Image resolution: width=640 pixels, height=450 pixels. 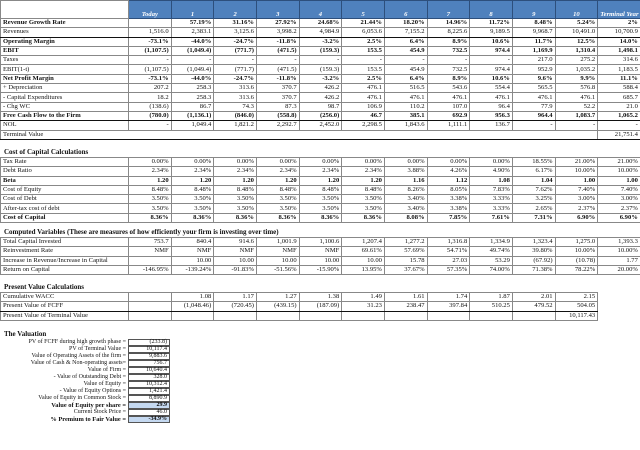 I want to click on value-cell: 20.00%, so click(x=618, y=270).